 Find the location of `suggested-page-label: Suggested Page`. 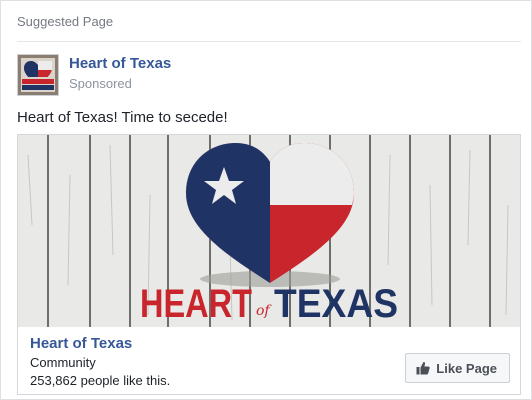

suggested-page-label: Suggested Page is located at coordinates (65, 21).